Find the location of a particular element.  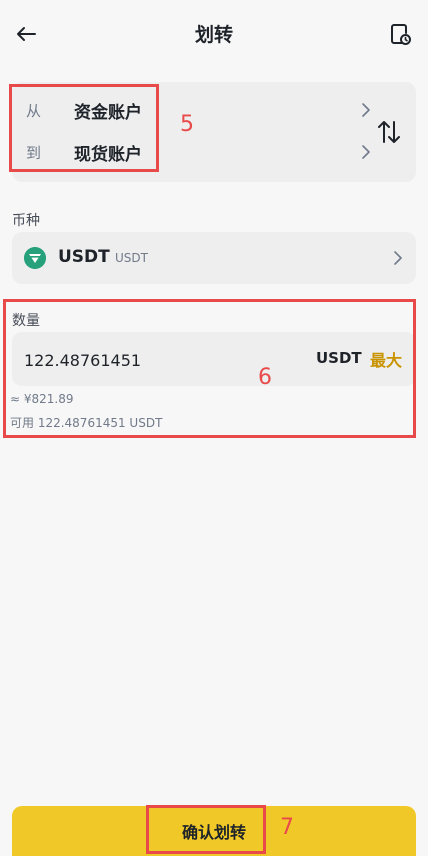

amount-field: USDT 最大 is located at coordinates (214, 359).